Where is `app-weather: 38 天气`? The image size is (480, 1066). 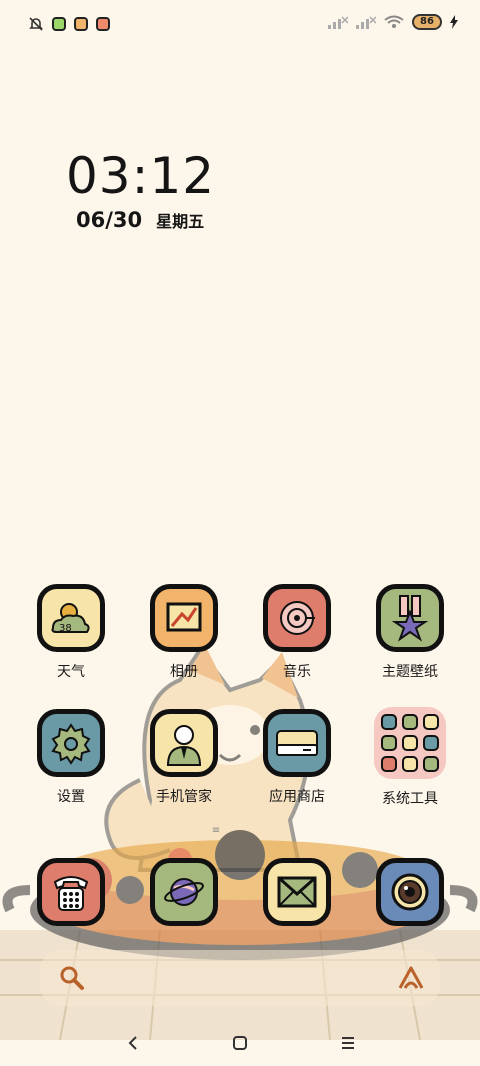 app-weather: 38 天气 is located at coordinates (71, 632).